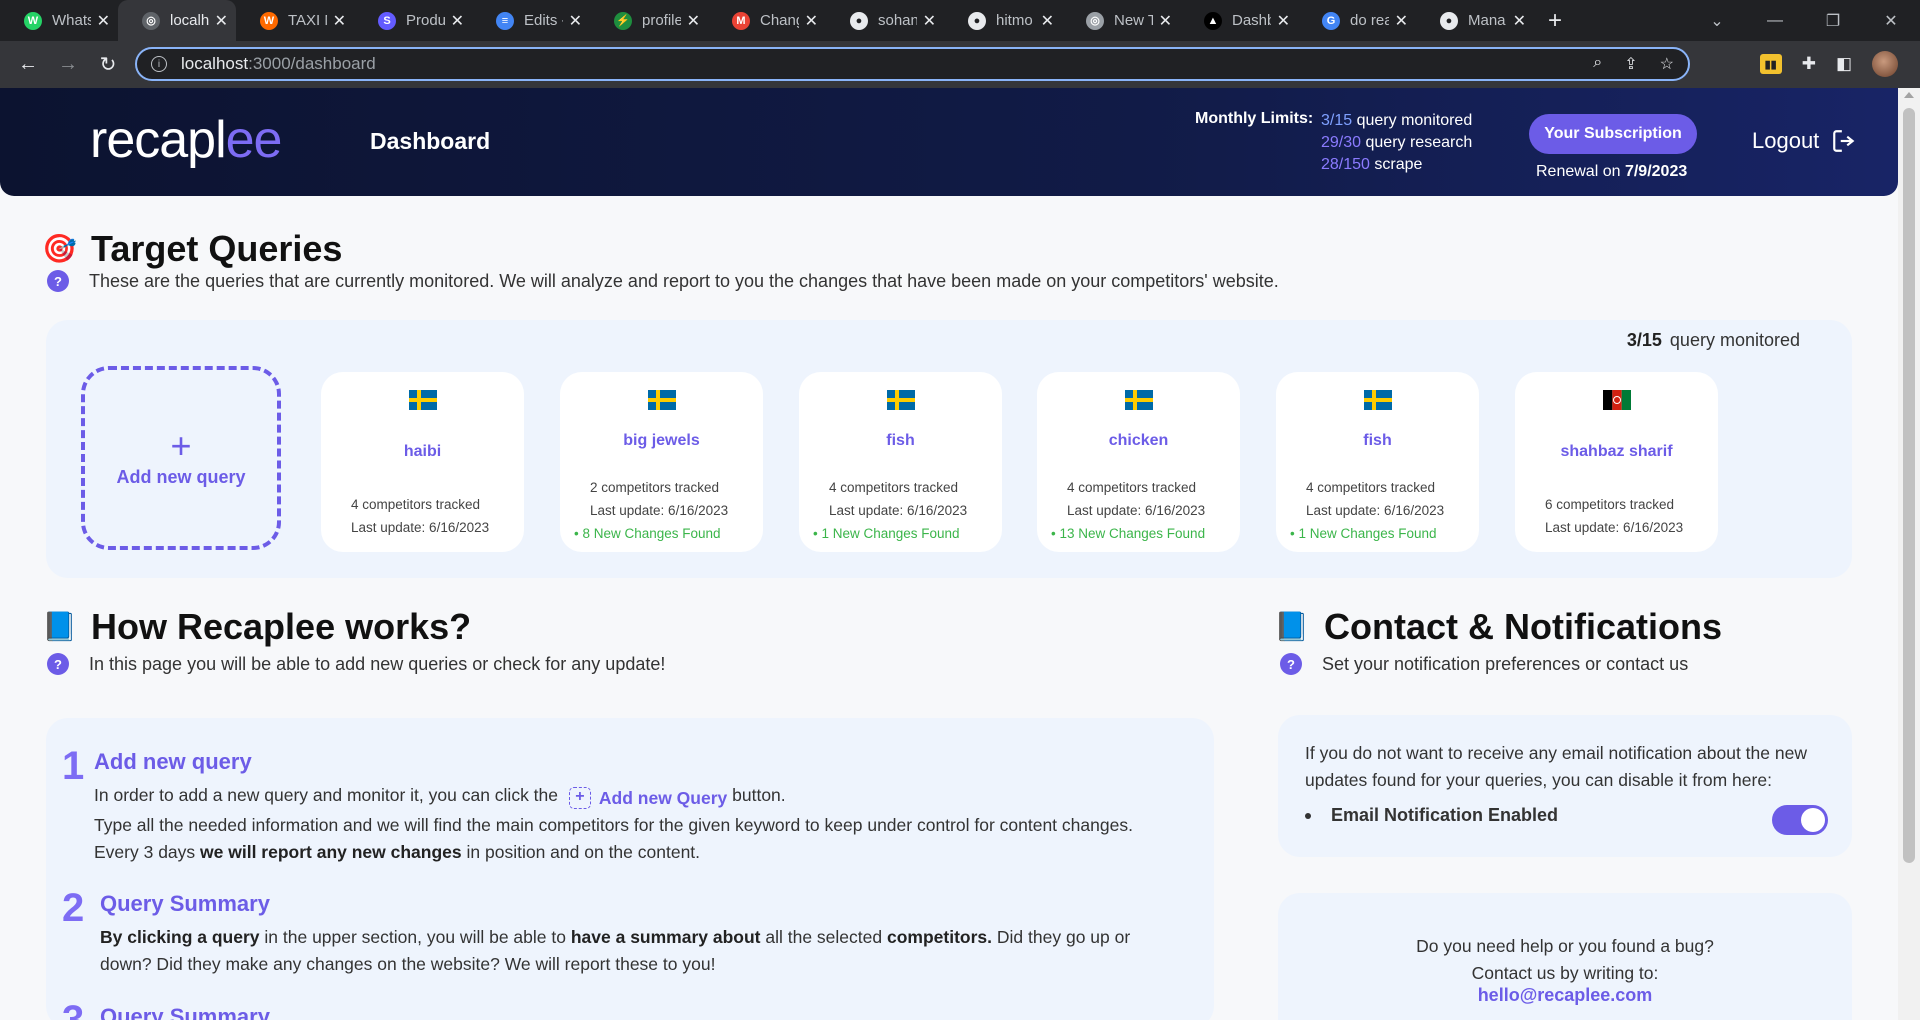 The height and width of the screenshot is (1020, 1920). I want to click on email-notification-toggle, so click(1800, 820).